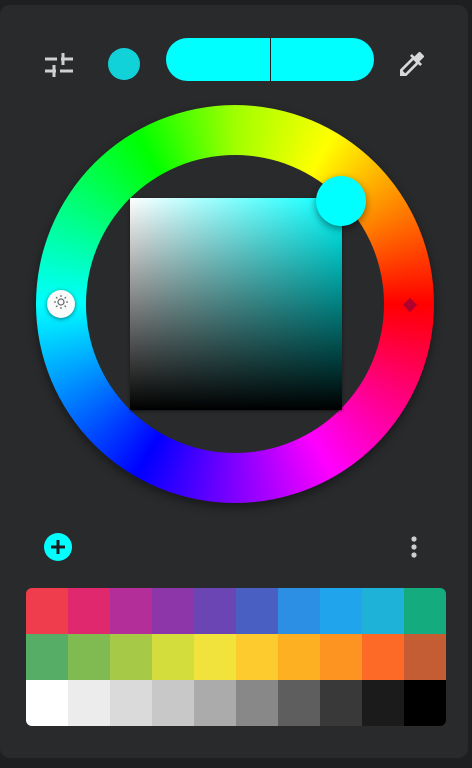  Describe the element at coordinates (218, 59) in the screenshot. I see `previous-color-swatch` at that location.